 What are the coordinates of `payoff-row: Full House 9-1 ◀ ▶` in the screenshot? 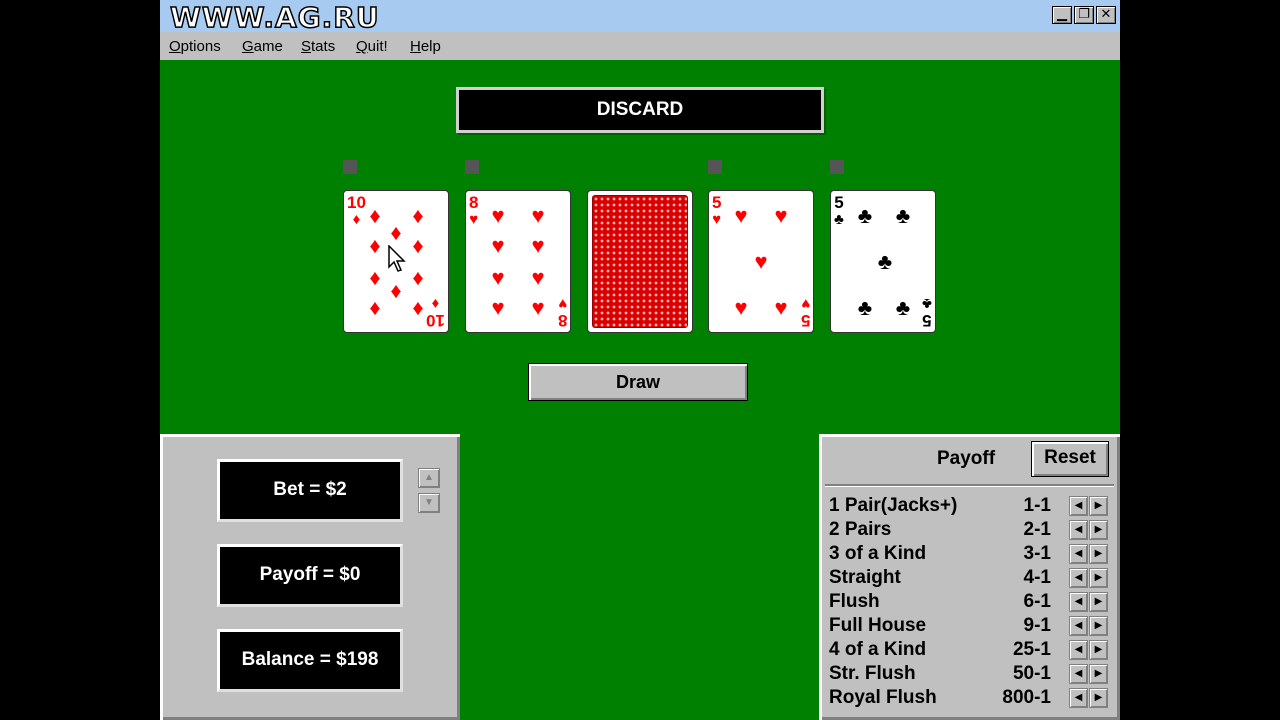 It's located at (969, 626).